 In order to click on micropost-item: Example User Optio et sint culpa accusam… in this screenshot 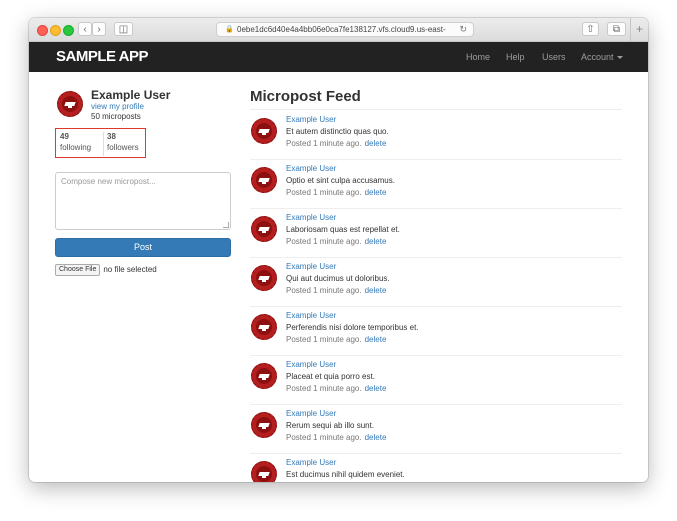, I will do `click(436, 184)`.